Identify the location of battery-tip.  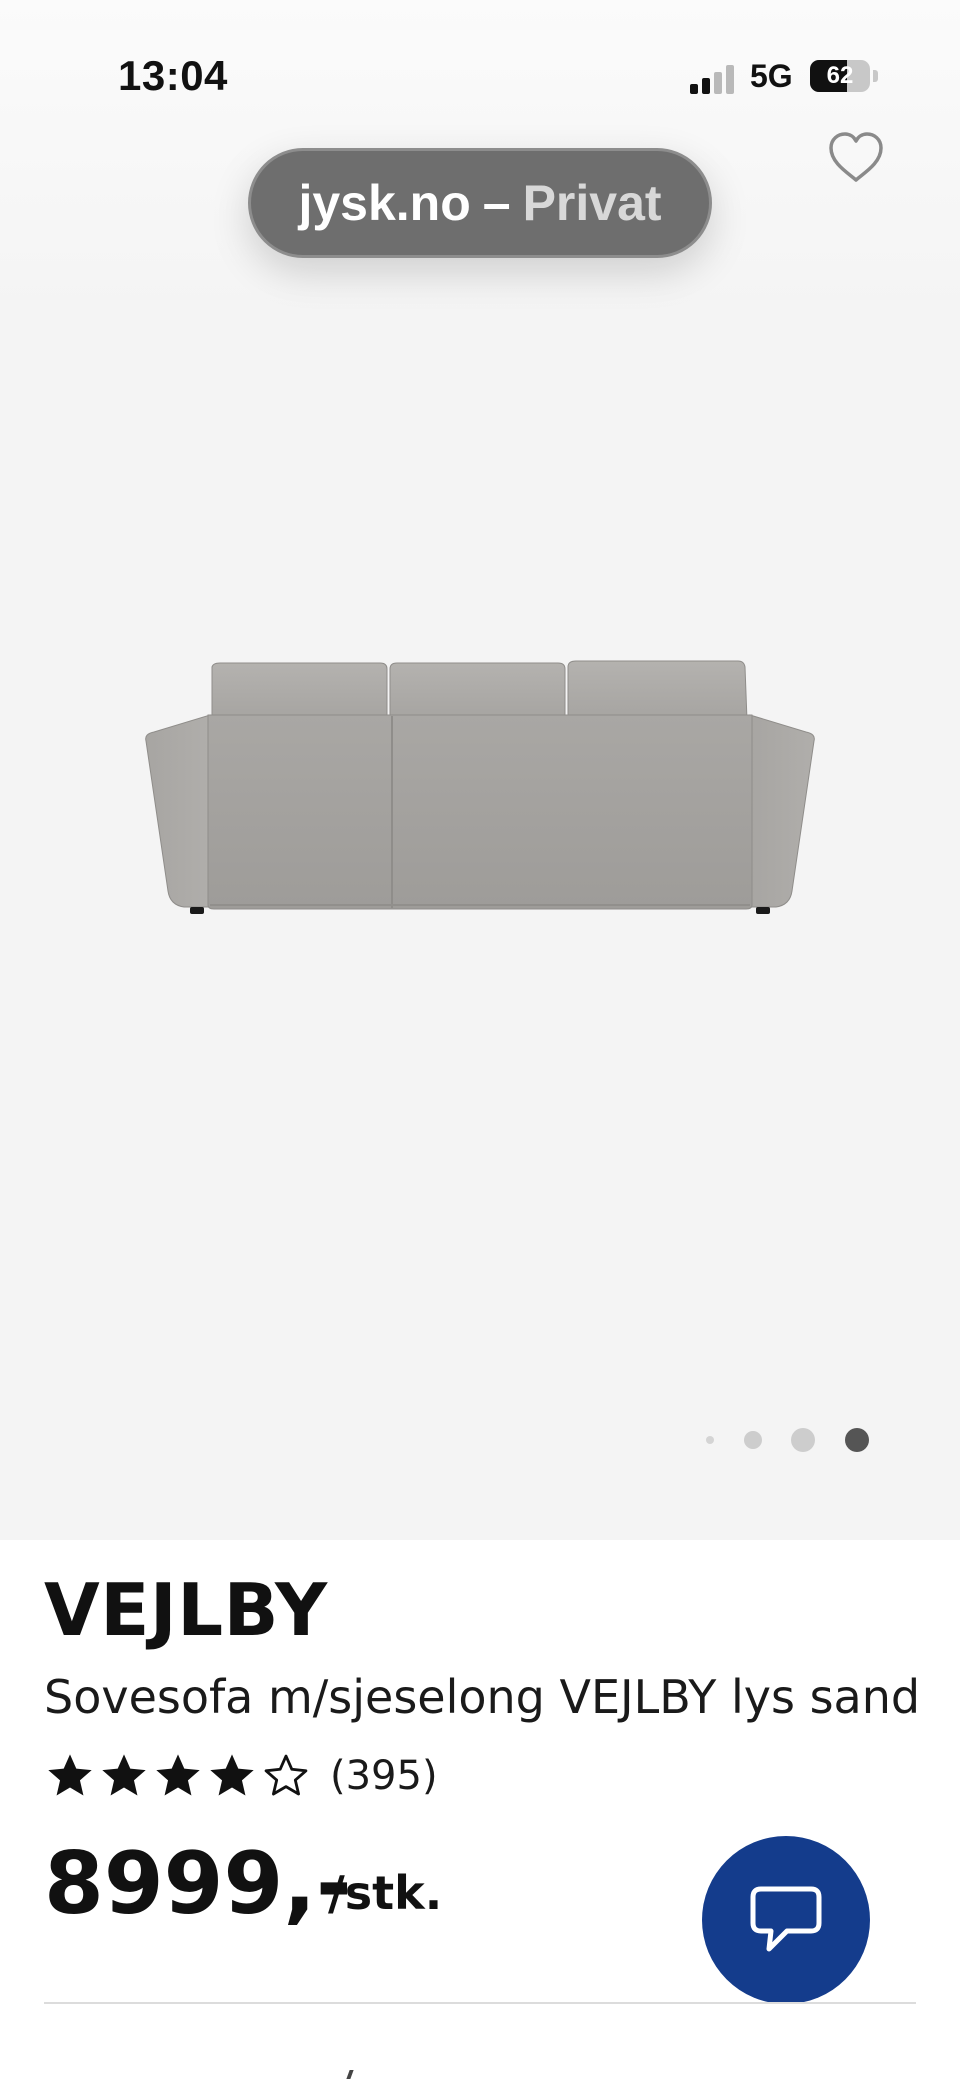
(875, 76).